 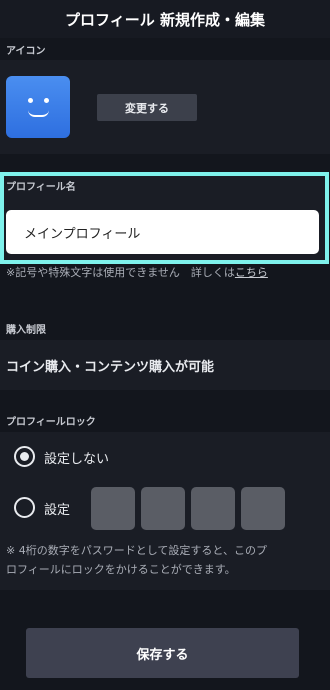 What do you see at coordinates (38, 107) in the screenshot?
I see `avatar` at bounding box center [38, 107].